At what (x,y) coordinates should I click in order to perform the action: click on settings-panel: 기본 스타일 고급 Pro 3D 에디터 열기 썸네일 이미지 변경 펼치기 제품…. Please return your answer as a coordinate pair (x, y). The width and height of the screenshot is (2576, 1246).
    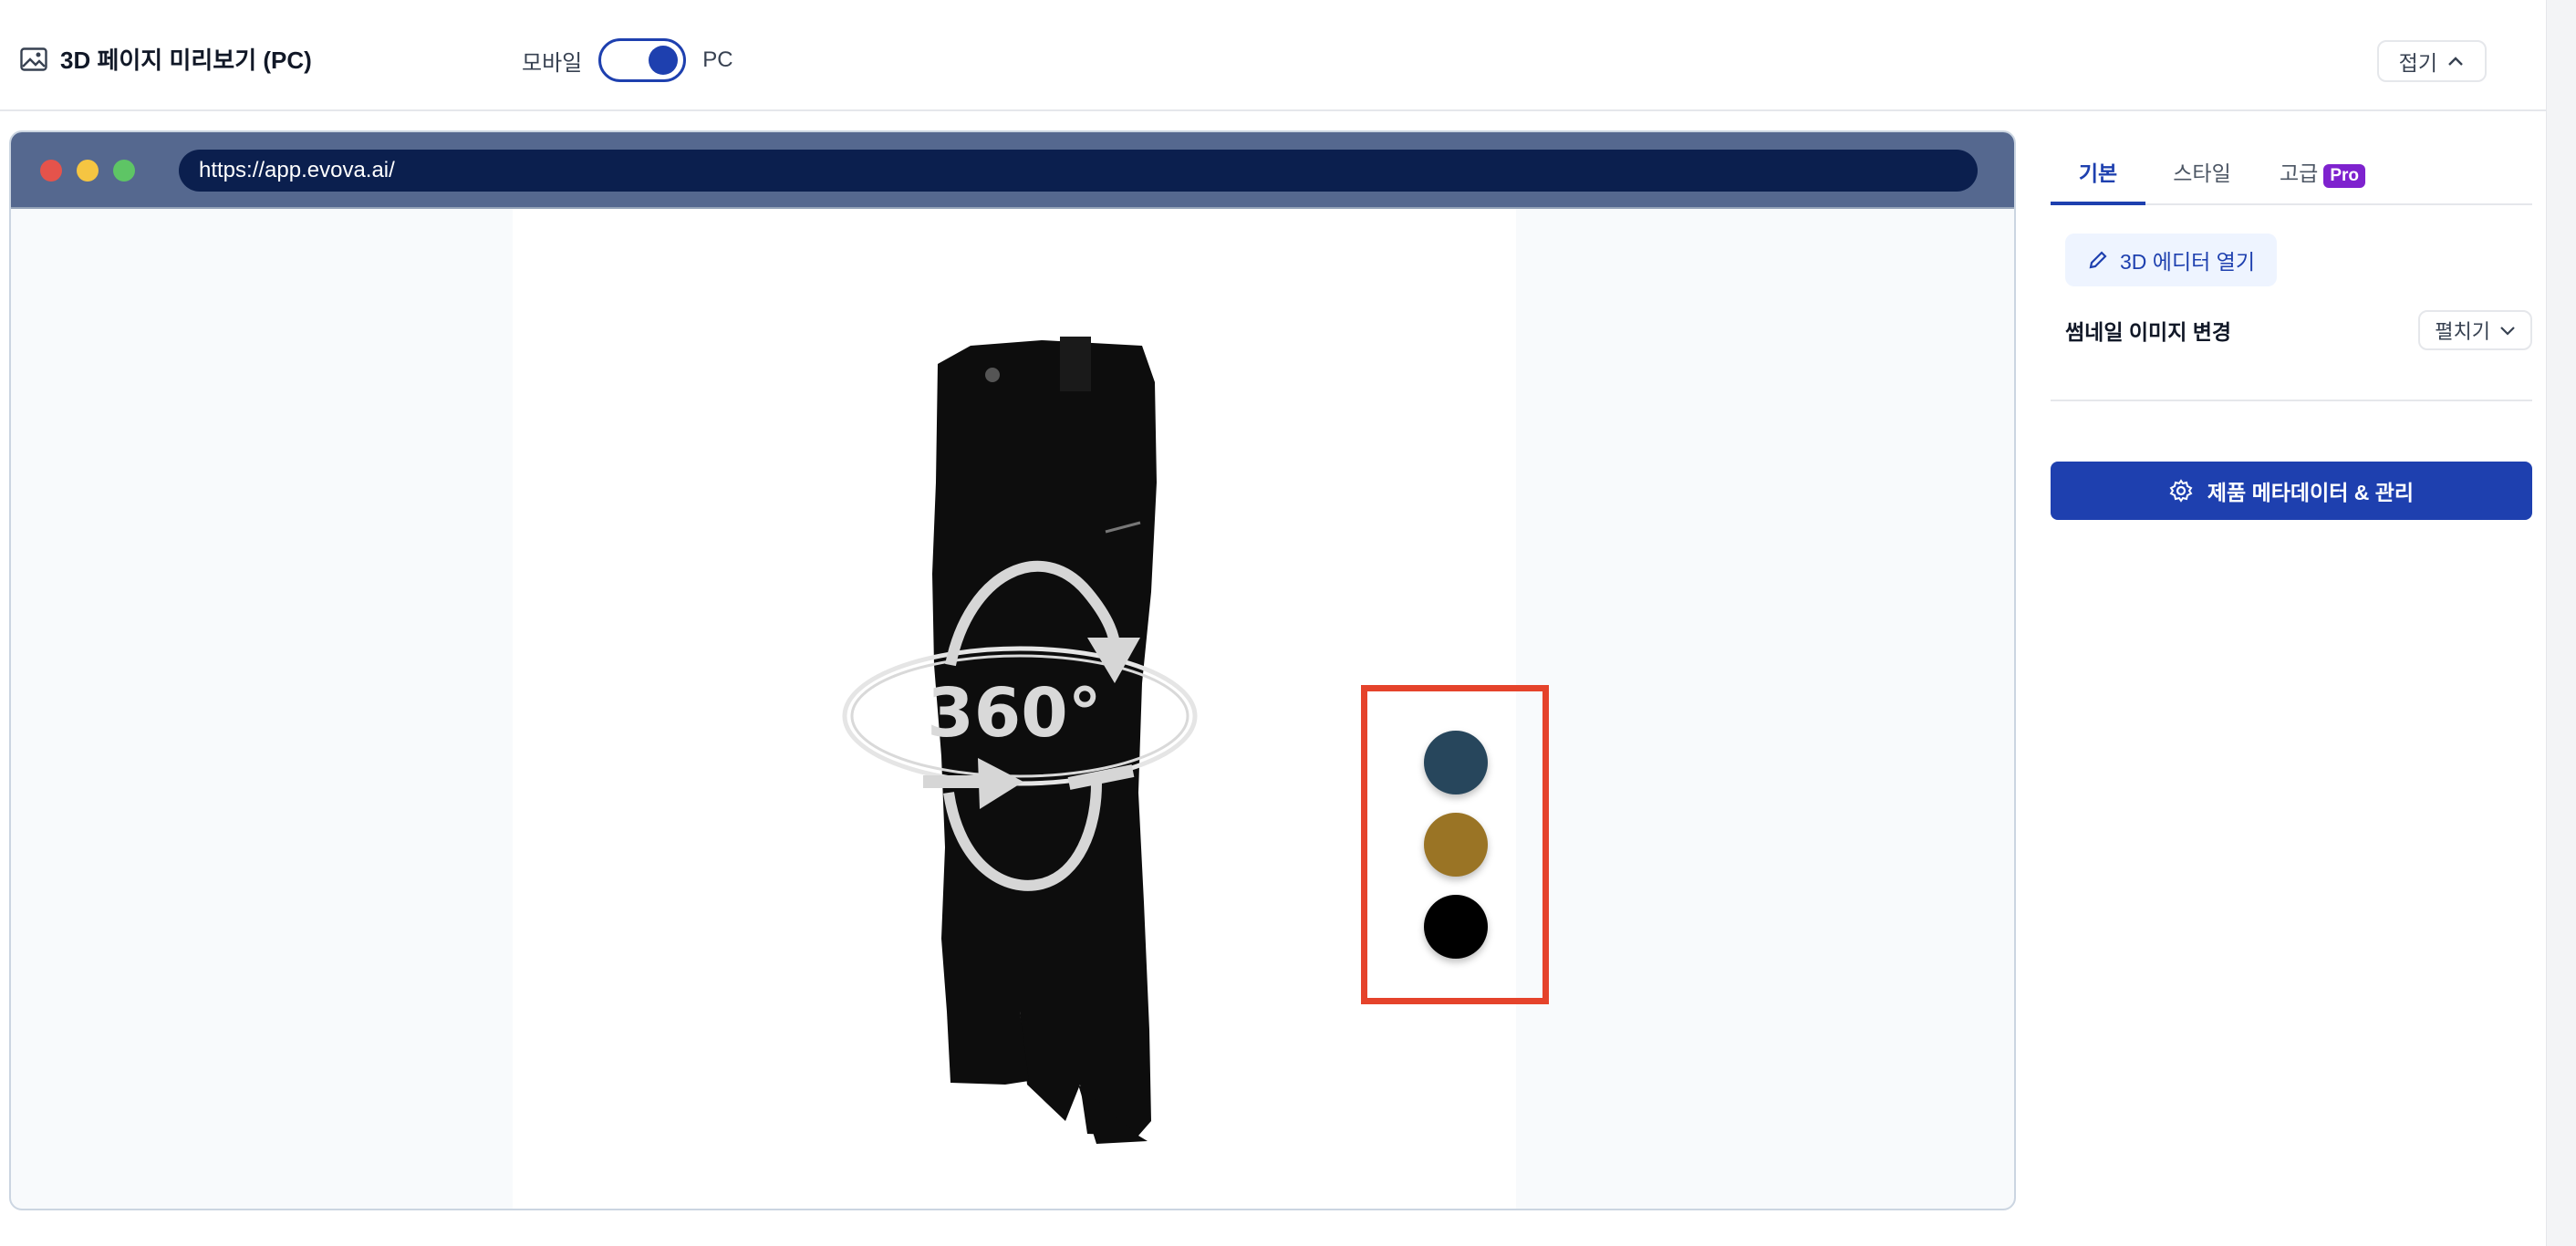
    Looking at the image, I should click on (2291, 325).